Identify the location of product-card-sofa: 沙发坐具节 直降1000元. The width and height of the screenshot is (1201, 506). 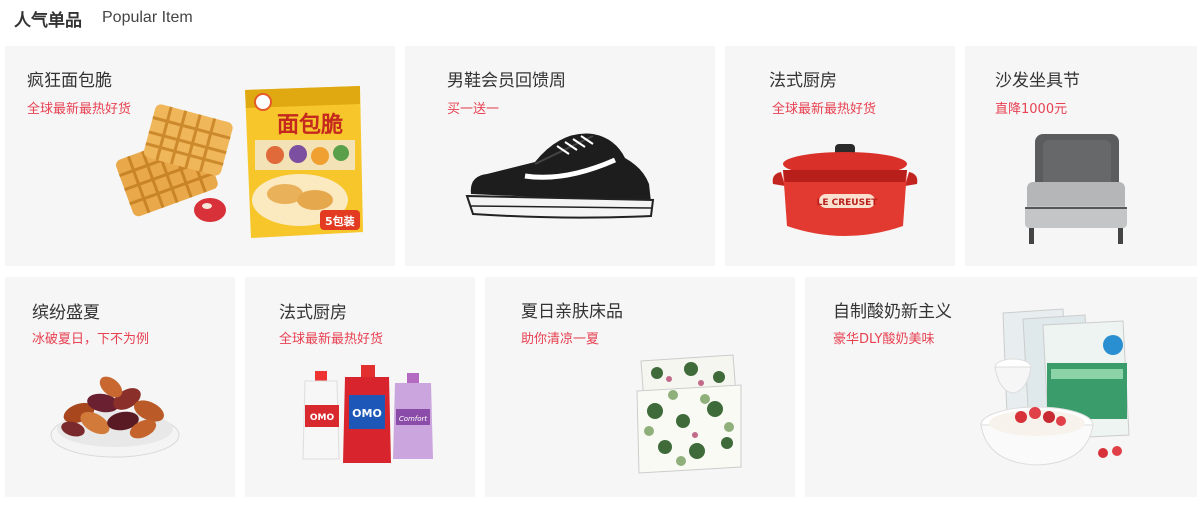
(1081, 156).